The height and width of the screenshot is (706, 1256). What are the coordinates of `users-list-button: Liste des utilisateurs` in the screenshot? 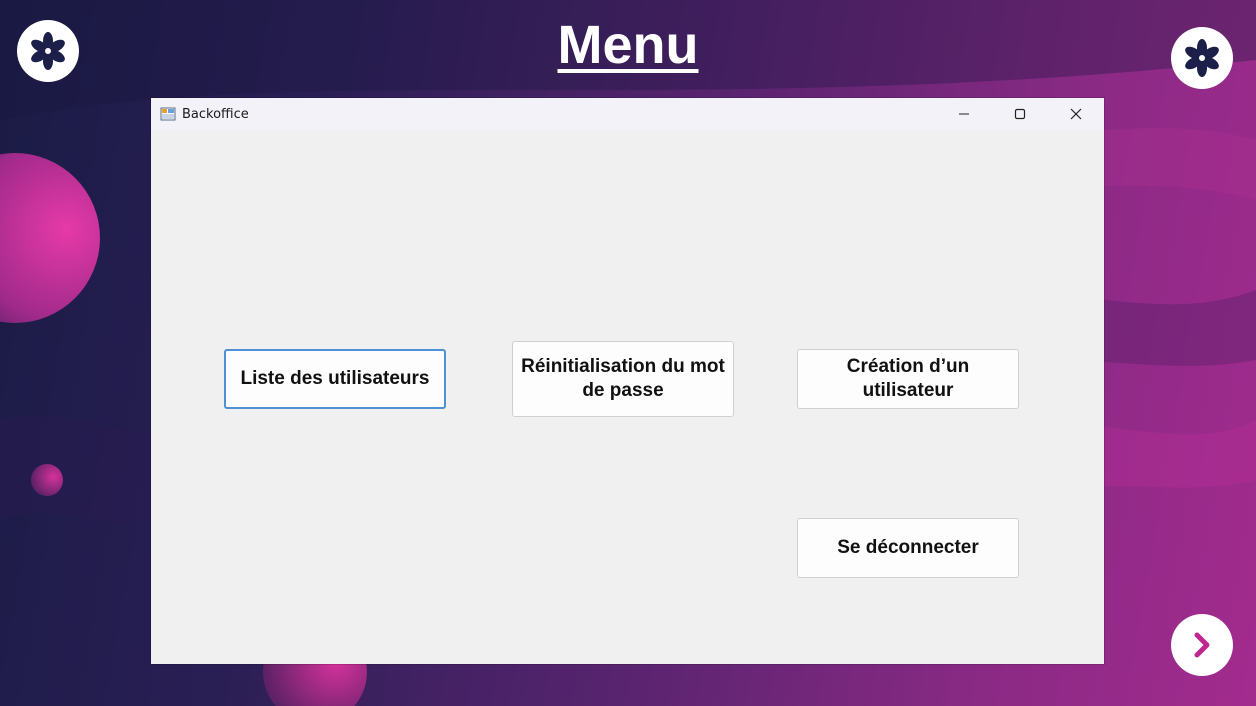 It's located at (335, 379).